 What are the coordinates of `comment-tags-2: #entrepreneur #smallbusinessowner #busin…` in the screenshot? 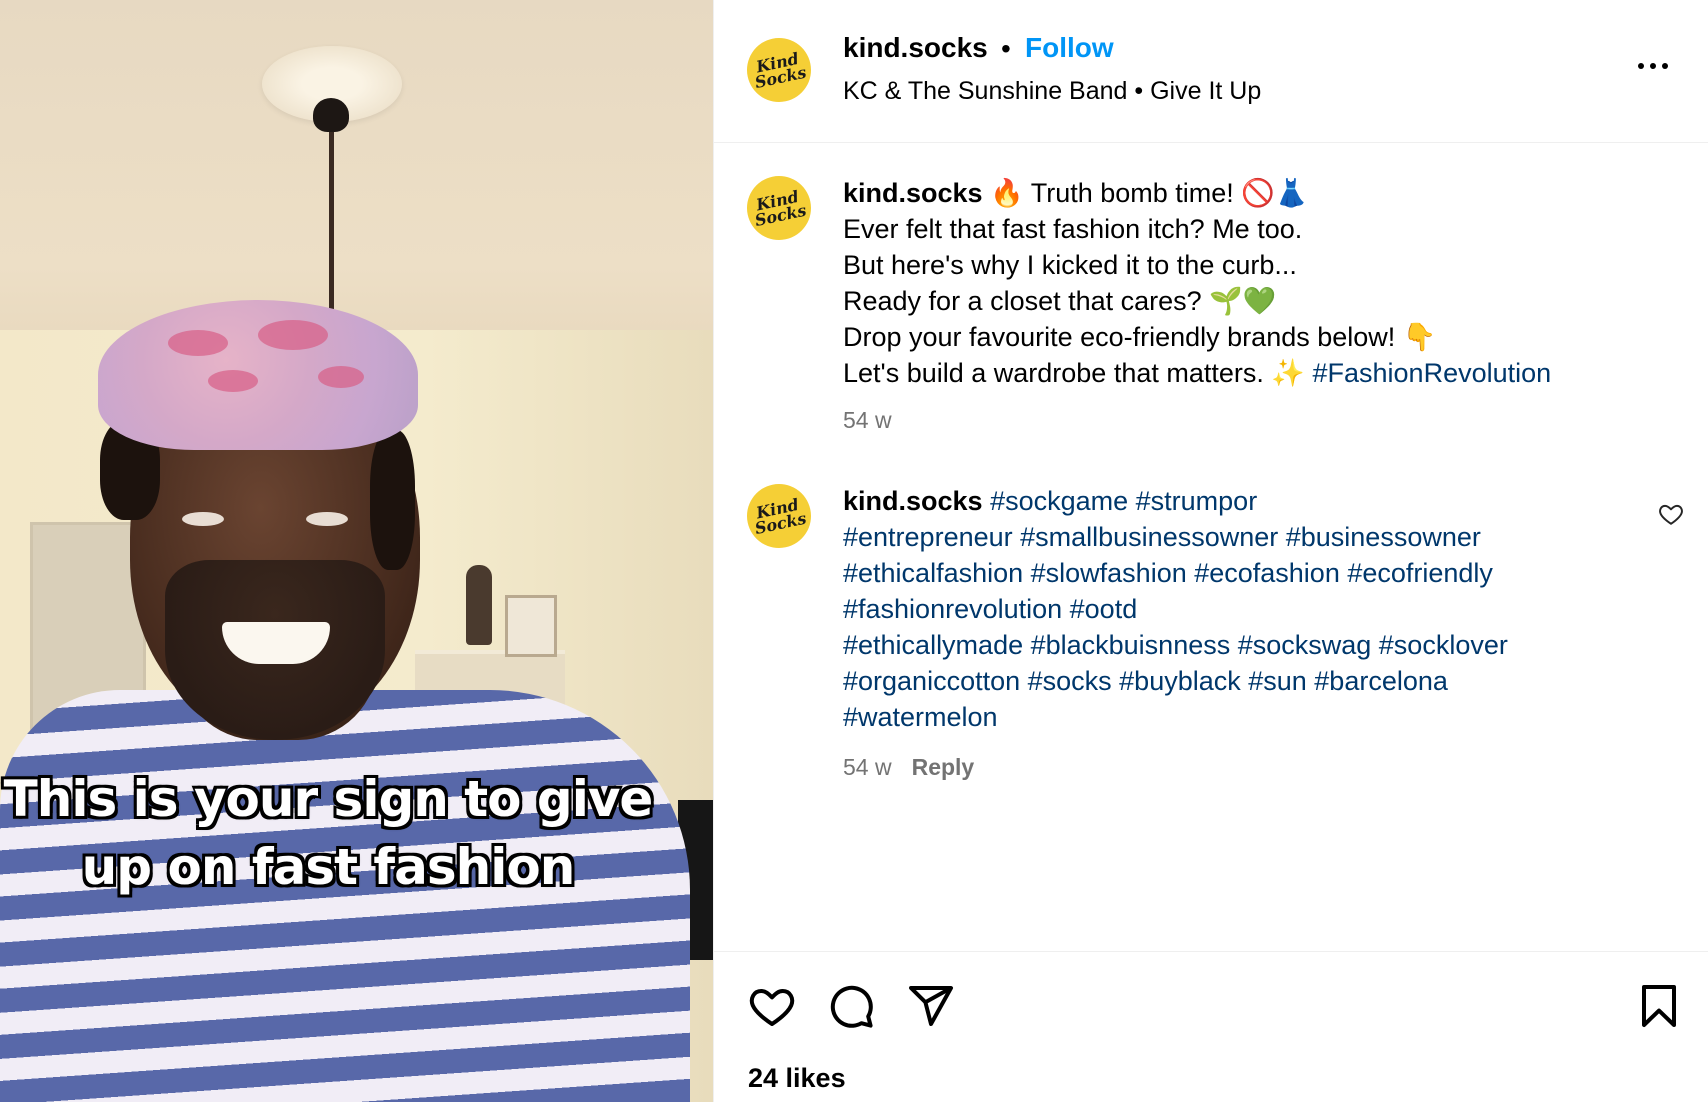 It's located at (1253, 537).